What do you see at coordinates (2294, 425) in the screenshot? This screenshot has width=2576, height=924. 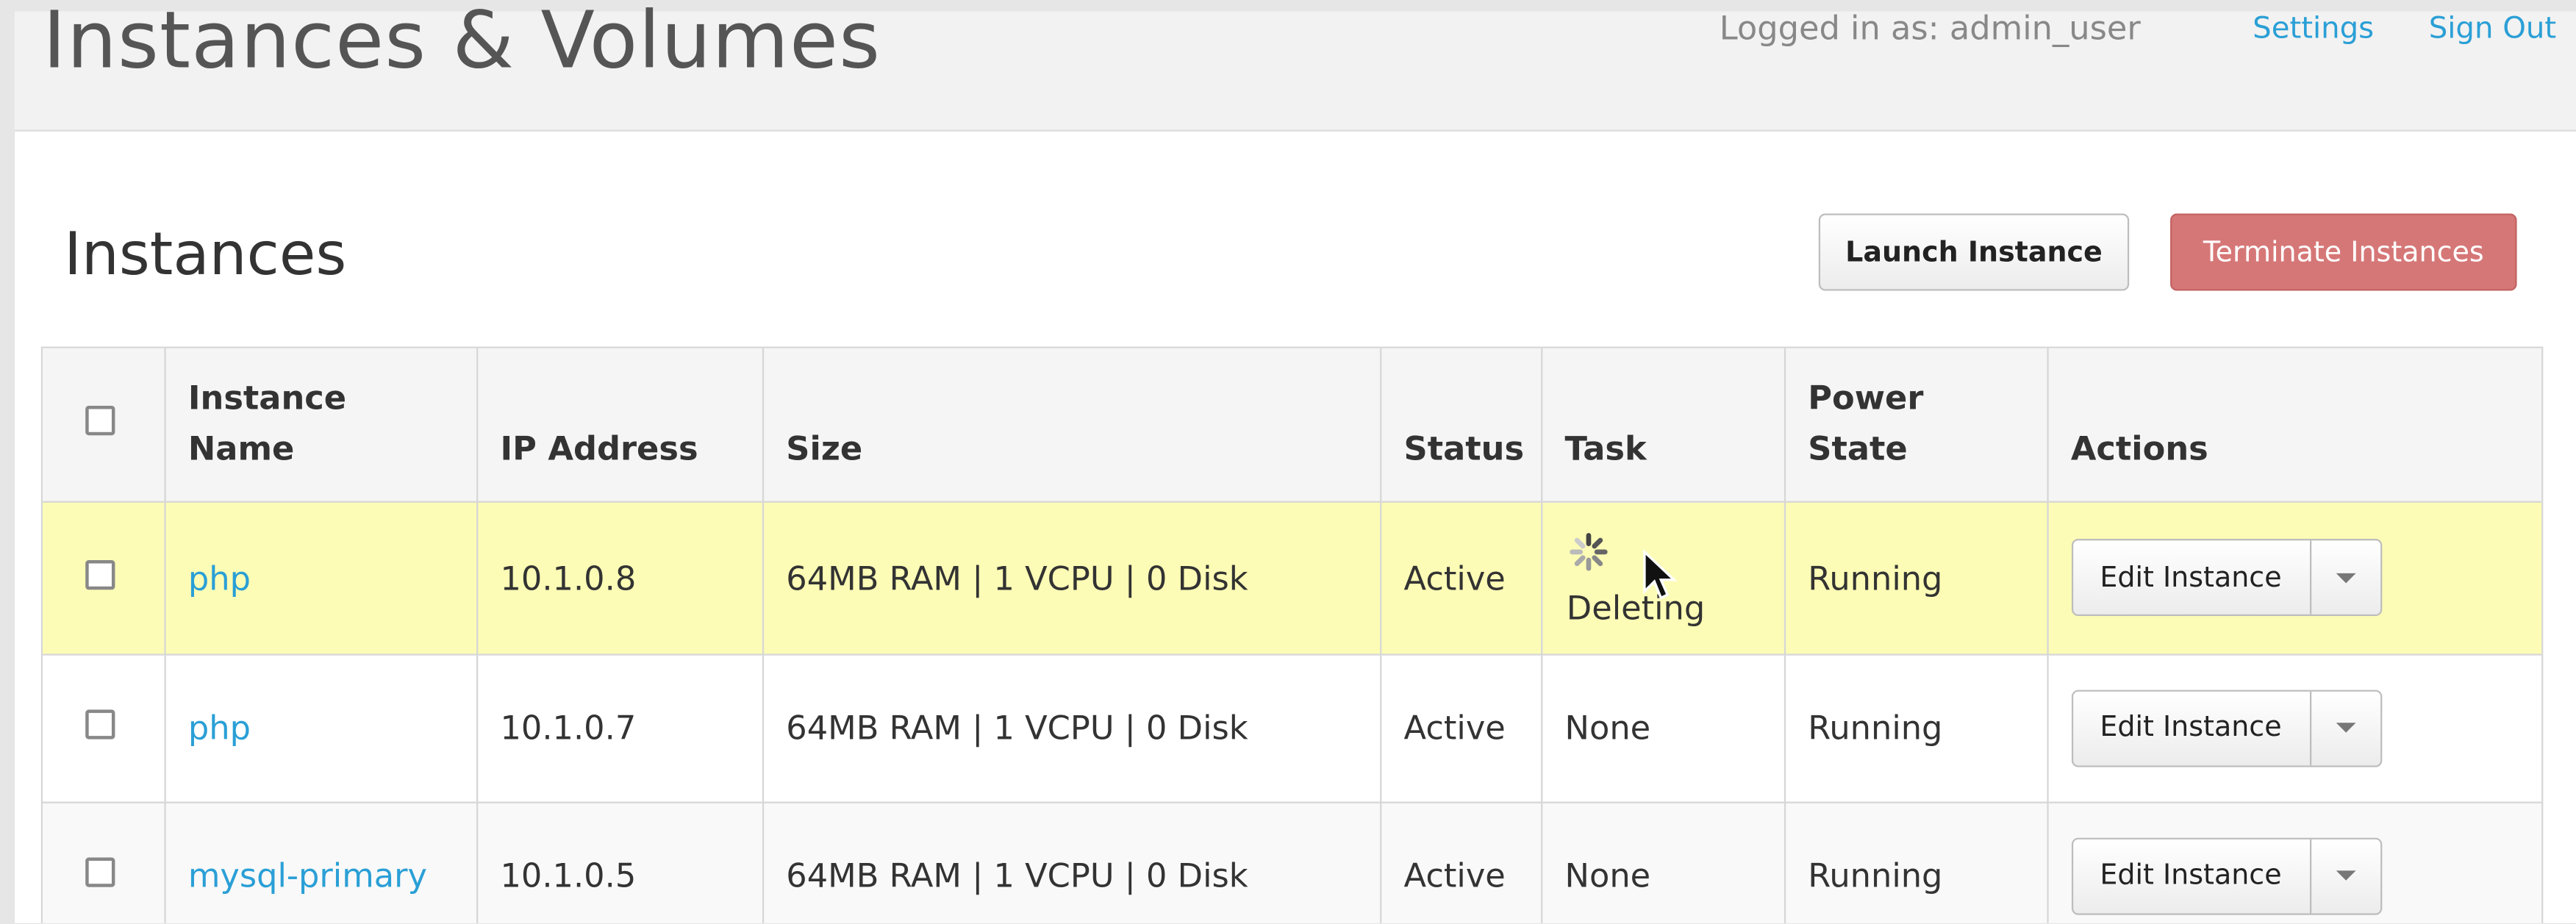 I see `column-header-actions: Actions` at bounding box center [2294, 425].